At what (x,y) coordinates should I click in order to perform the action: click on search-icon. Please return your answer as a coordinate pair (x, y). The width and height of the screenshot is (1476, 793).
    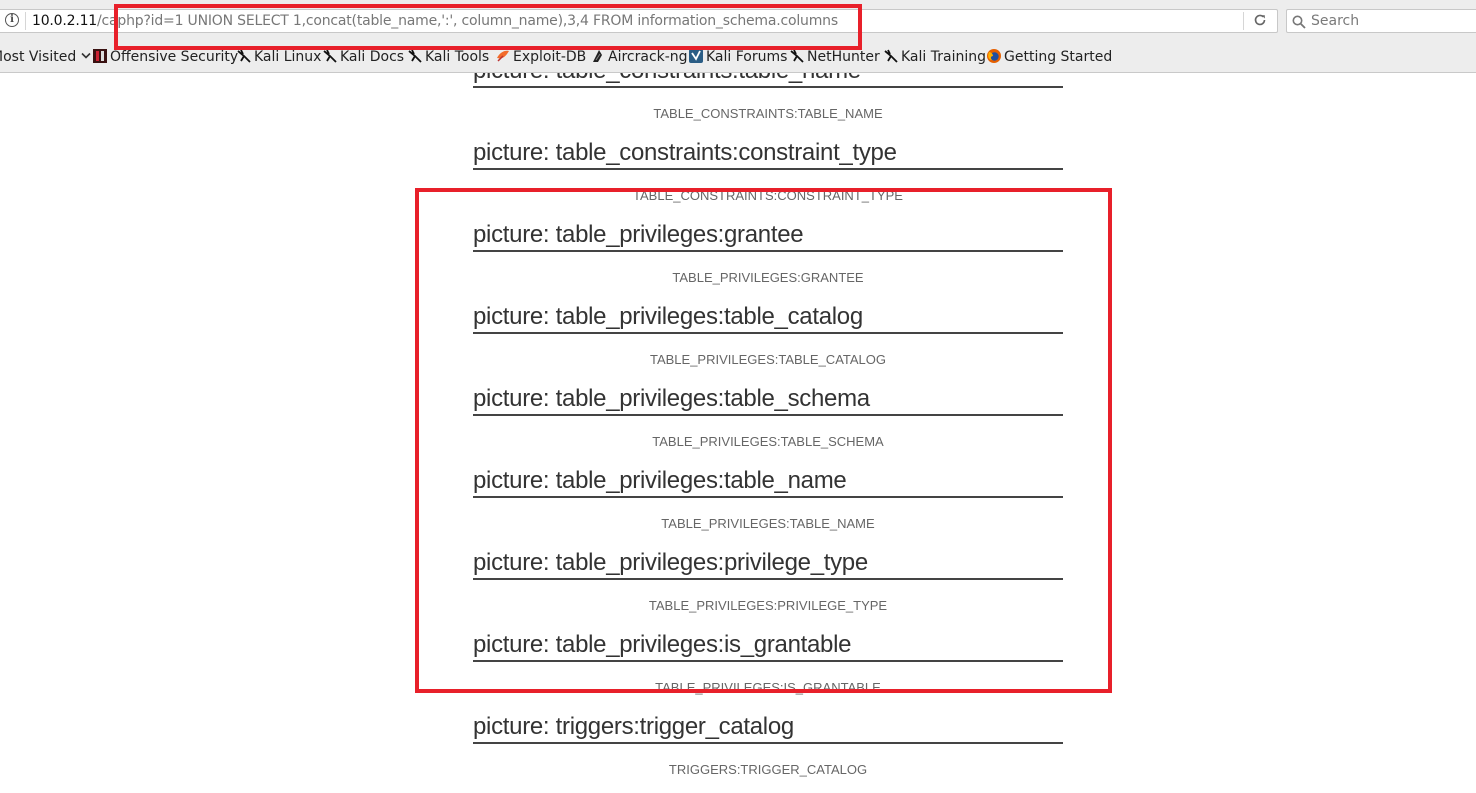
    Looking at the image, I should click on (1299, 21).